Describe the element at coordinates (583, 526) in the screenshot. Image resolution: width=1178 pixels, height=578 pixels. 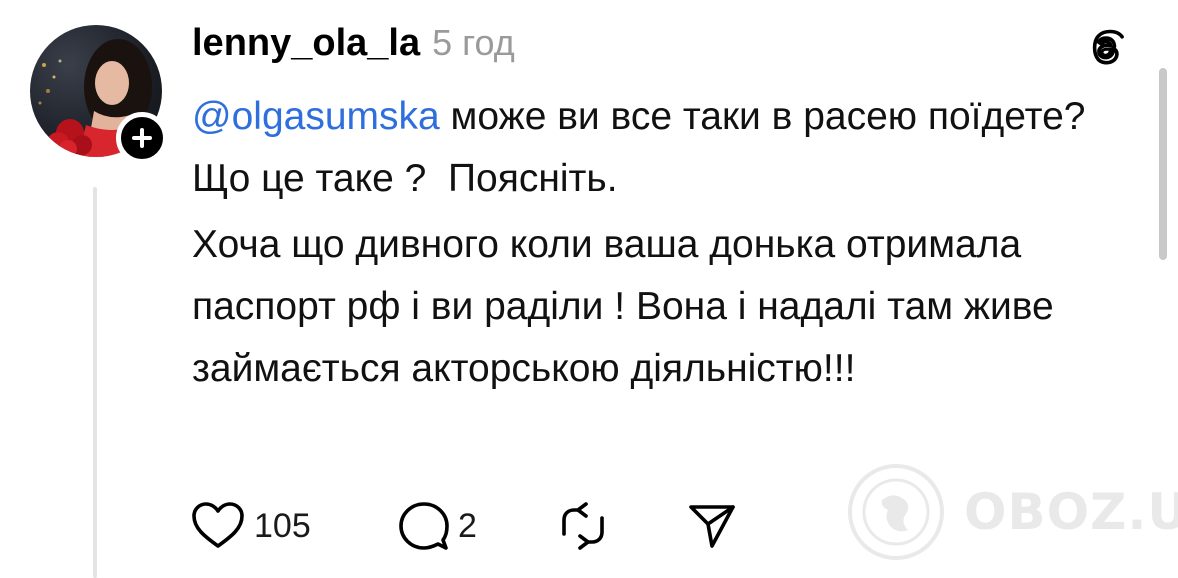
I see `repost-icon` at that location.